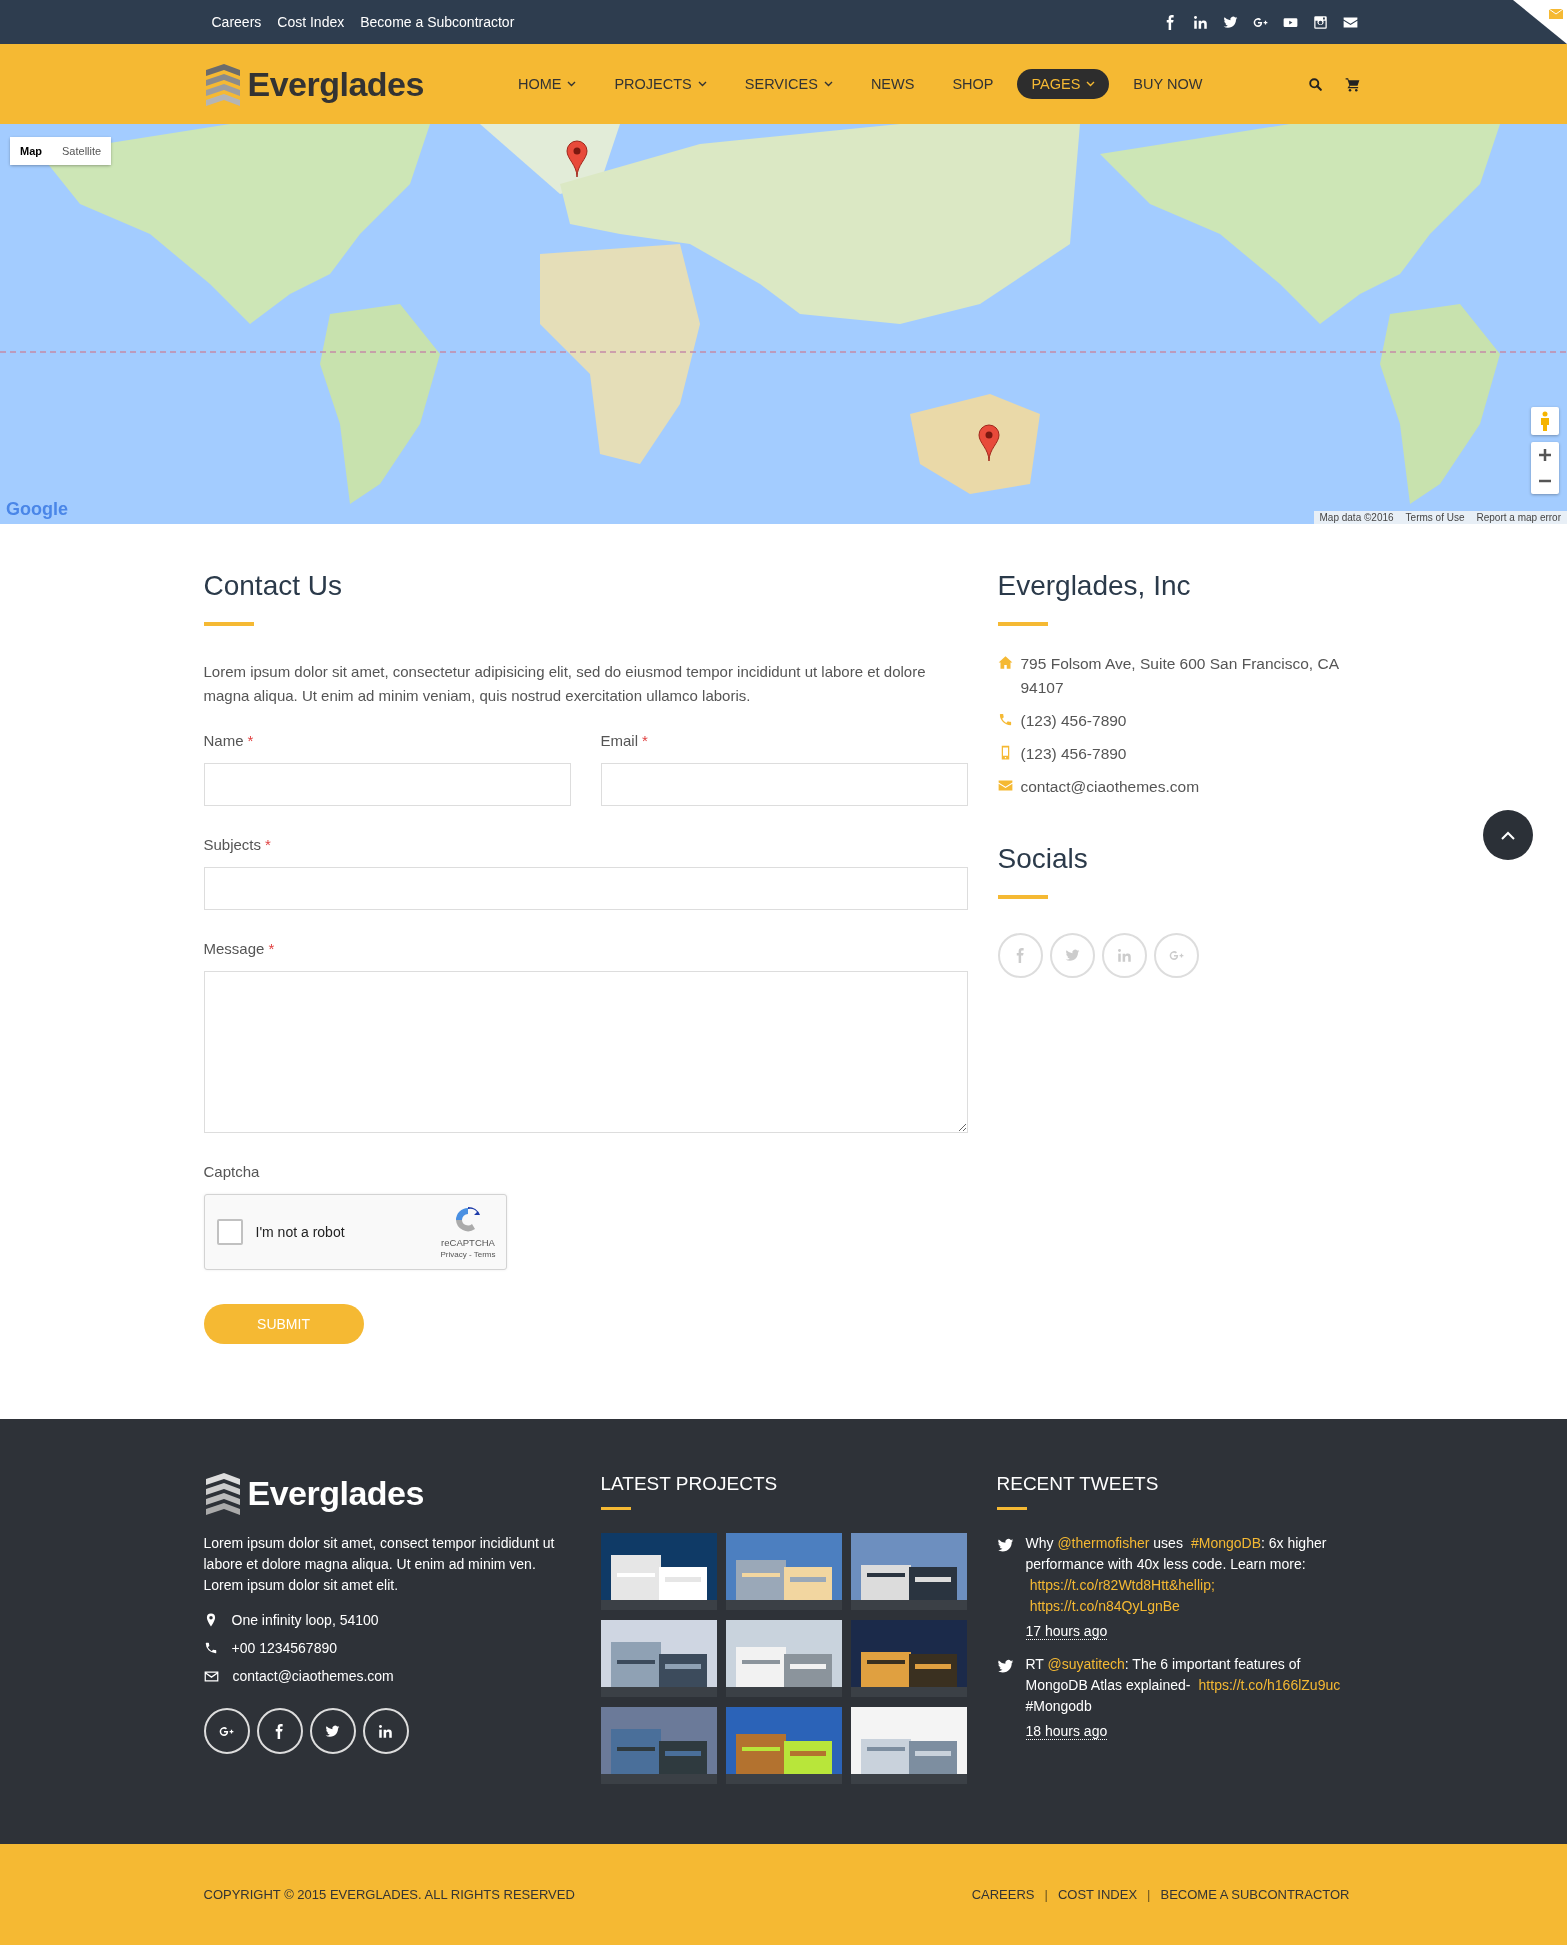  I want to click on footer-link: COST INDEX, so click(1097, 1894).